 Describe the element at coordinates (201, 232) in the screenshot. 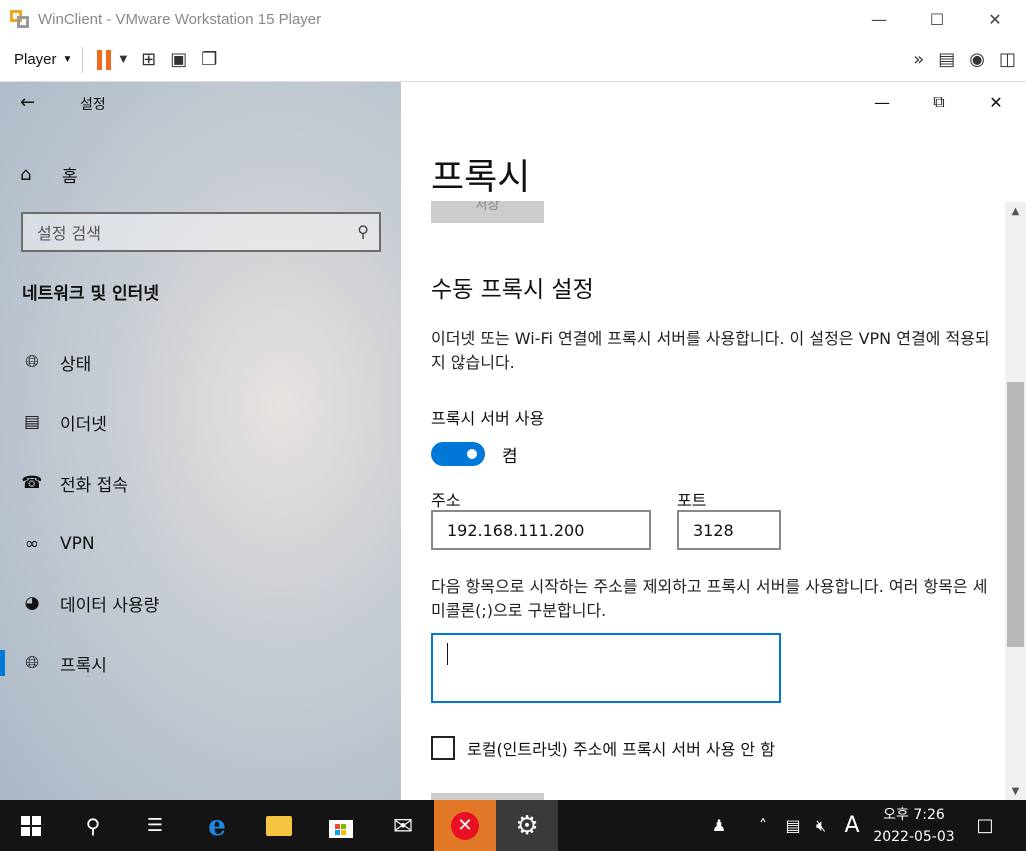

I see `settings-search-input: 설정 검색 ⚲` at that location.